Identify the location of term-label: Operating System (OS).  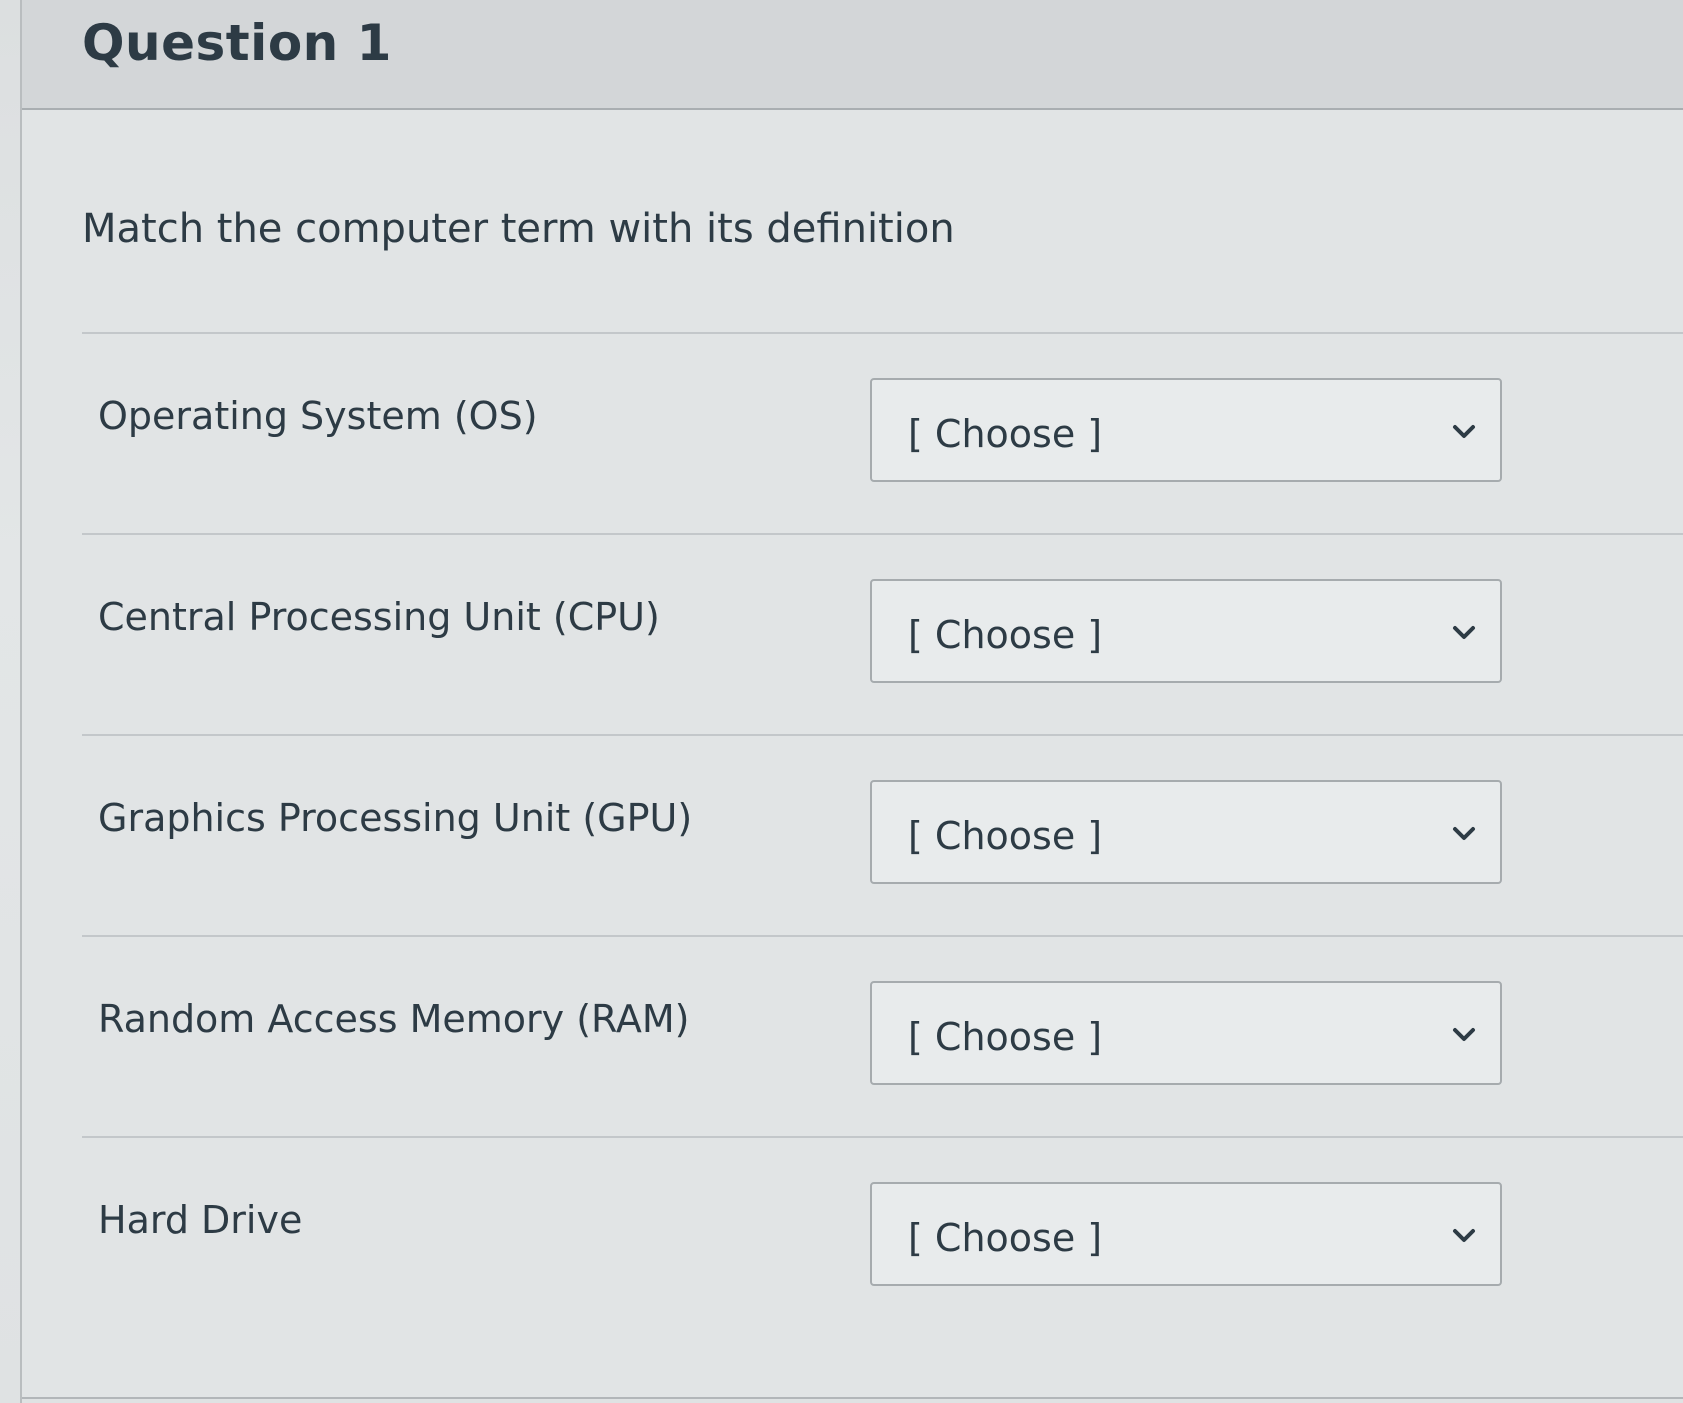
(318, 416).